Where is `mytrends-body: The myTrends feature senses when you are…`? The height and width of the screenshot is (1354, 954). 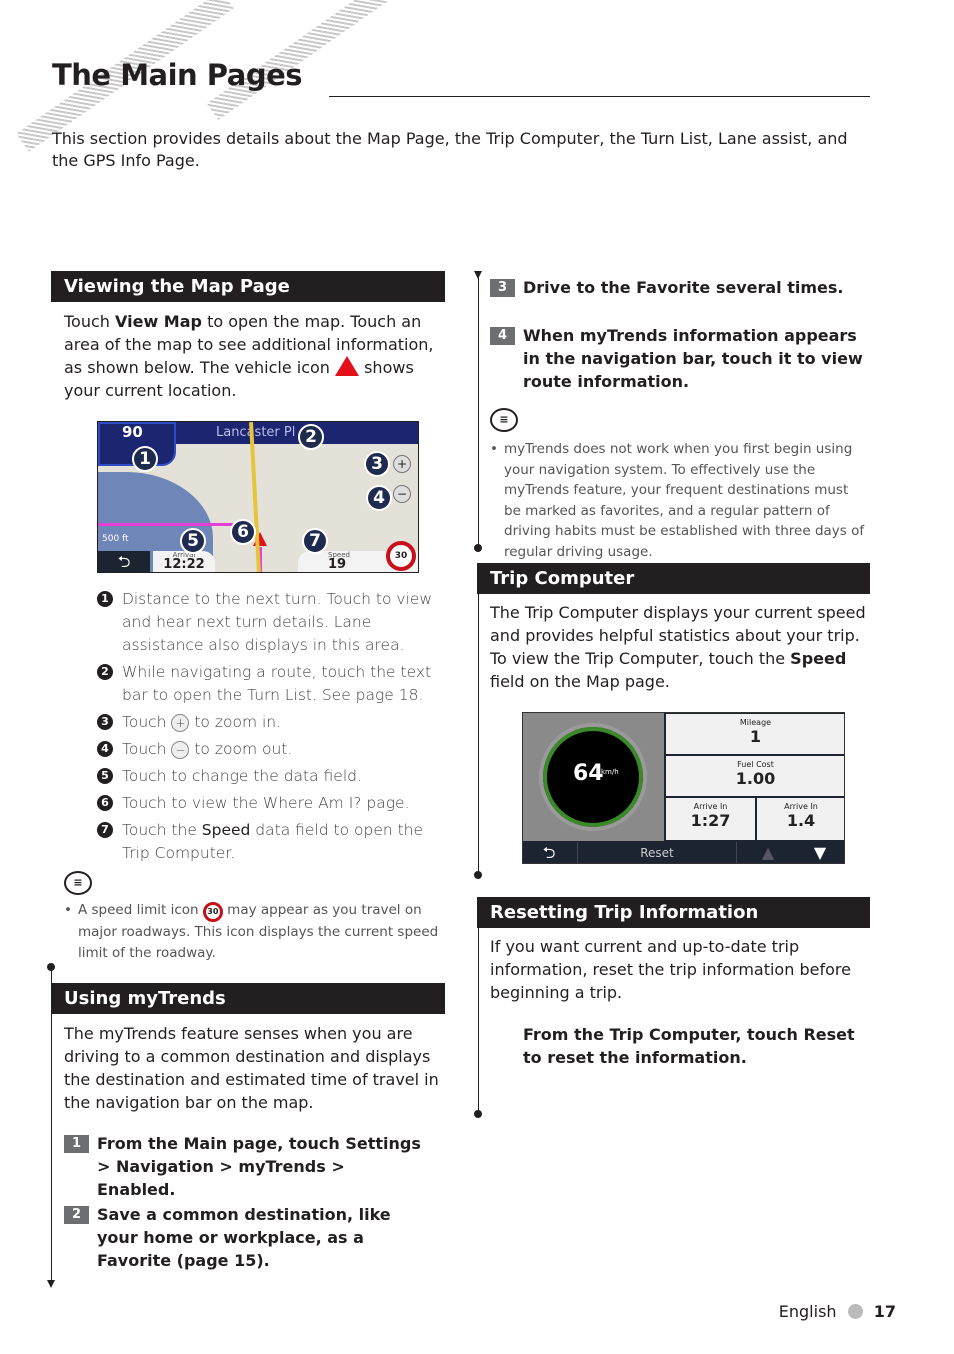 mytrends-body: The myTrends feature senses when you are… is located at coordinates (251, 1068).